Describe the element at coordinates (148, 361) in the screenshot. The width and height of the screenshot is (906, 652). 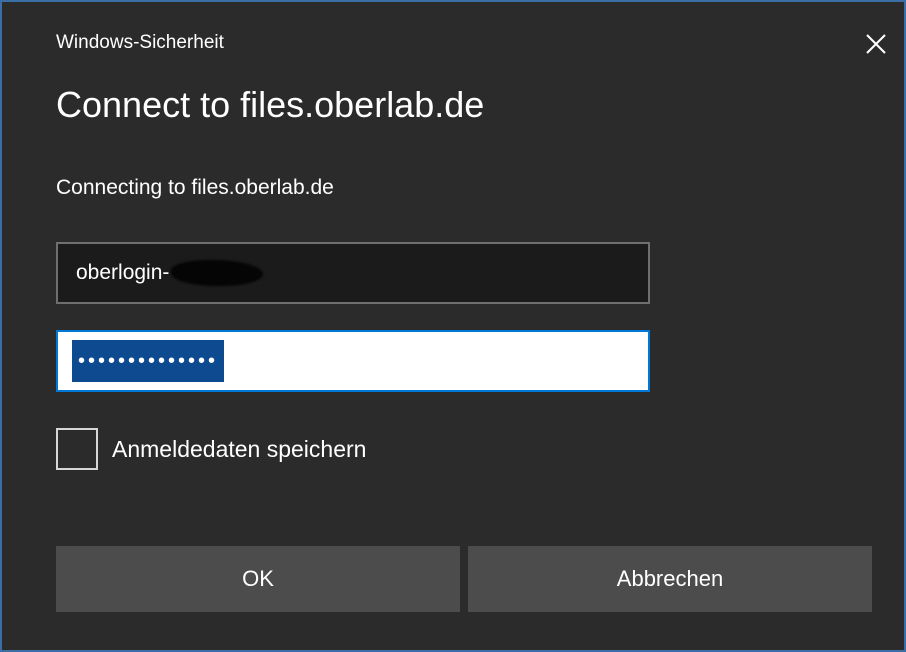
I see `password-value-selected: ••••••••••••••` at that location.